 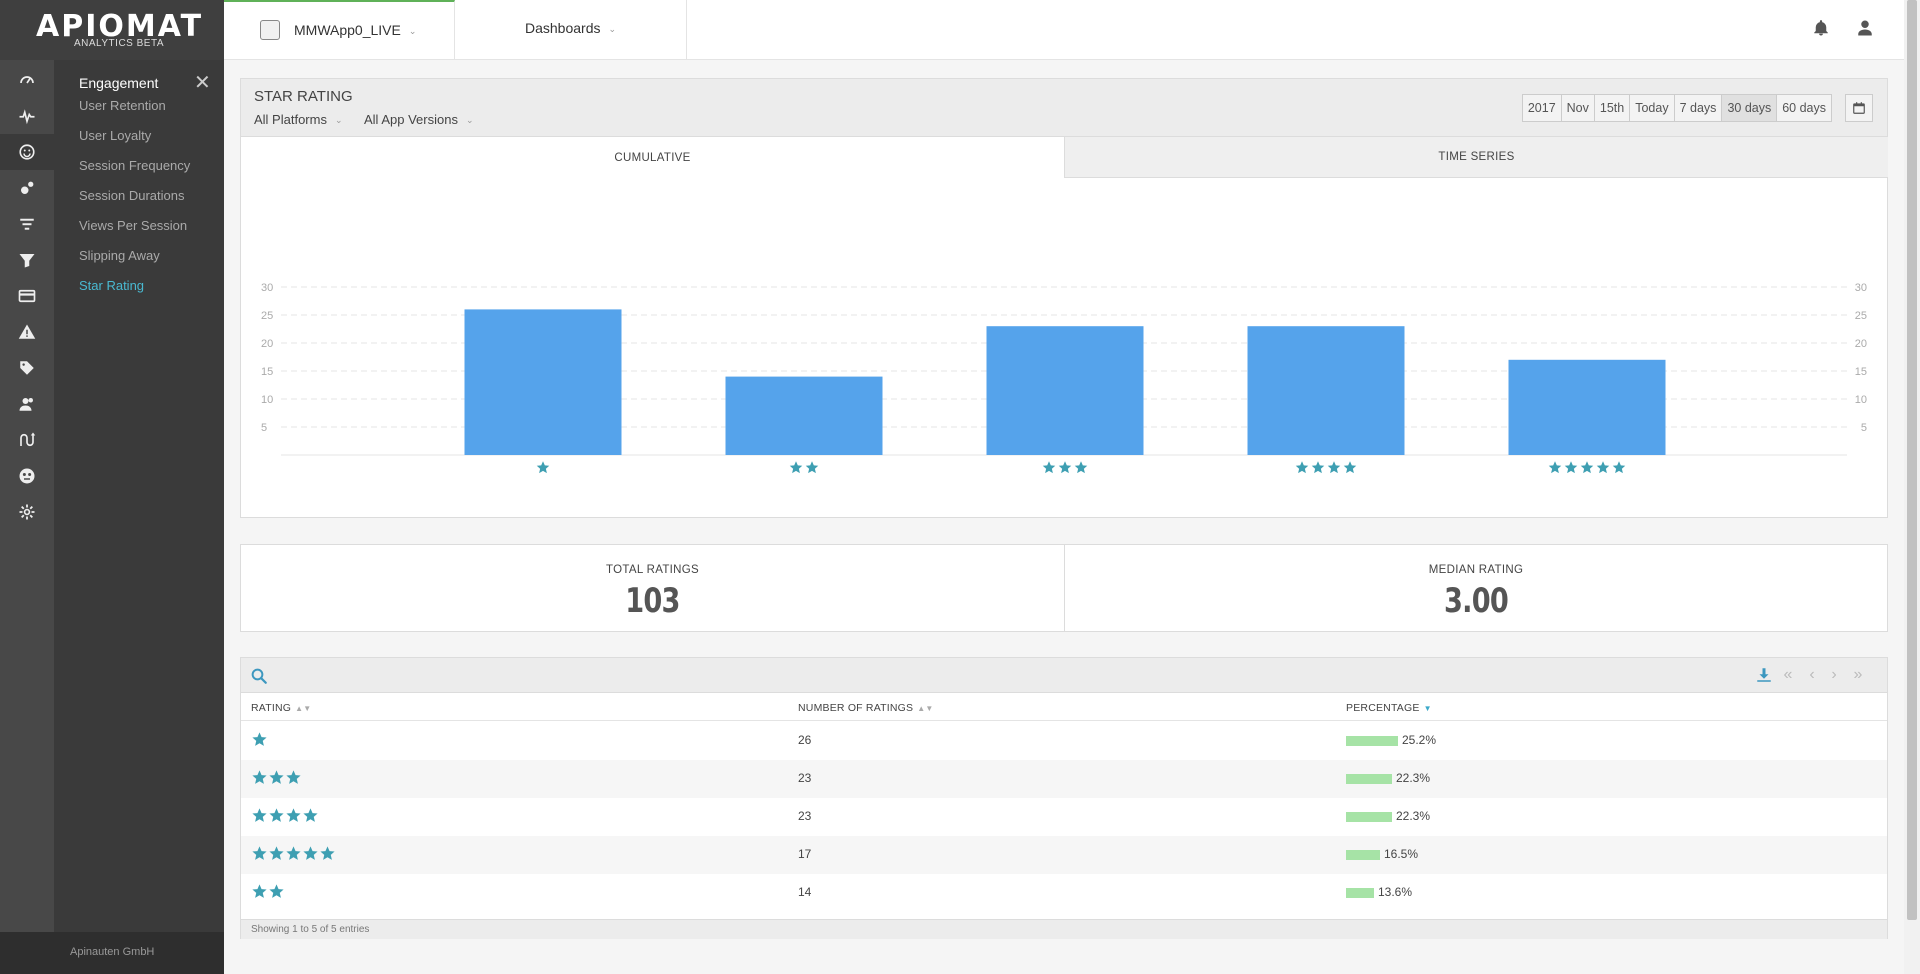 What do you see at coordinates (419, 119) in the screenshot?
I see `version-filter: All App Versions ⌄` at bounding box center [419, 119].